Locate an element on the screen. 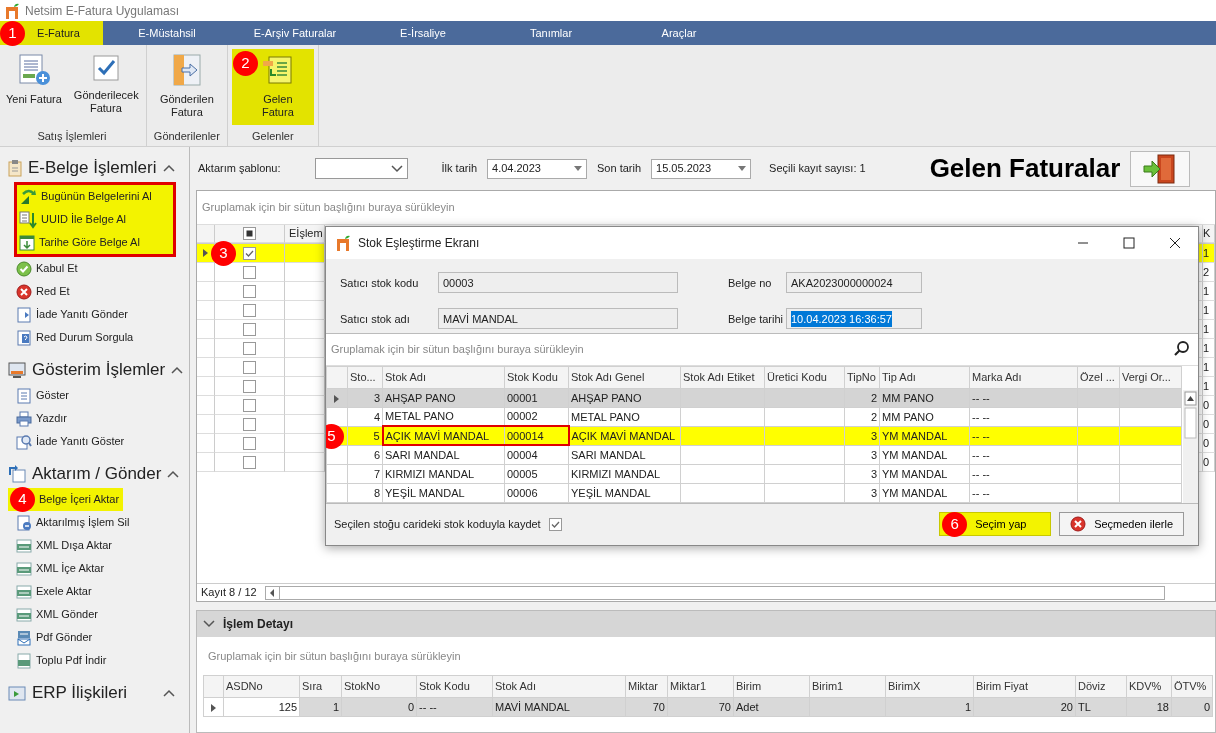 The height and width of the screenshot is (733, 1216). column-header: Eİşlem is located at coordinates (304, 233).